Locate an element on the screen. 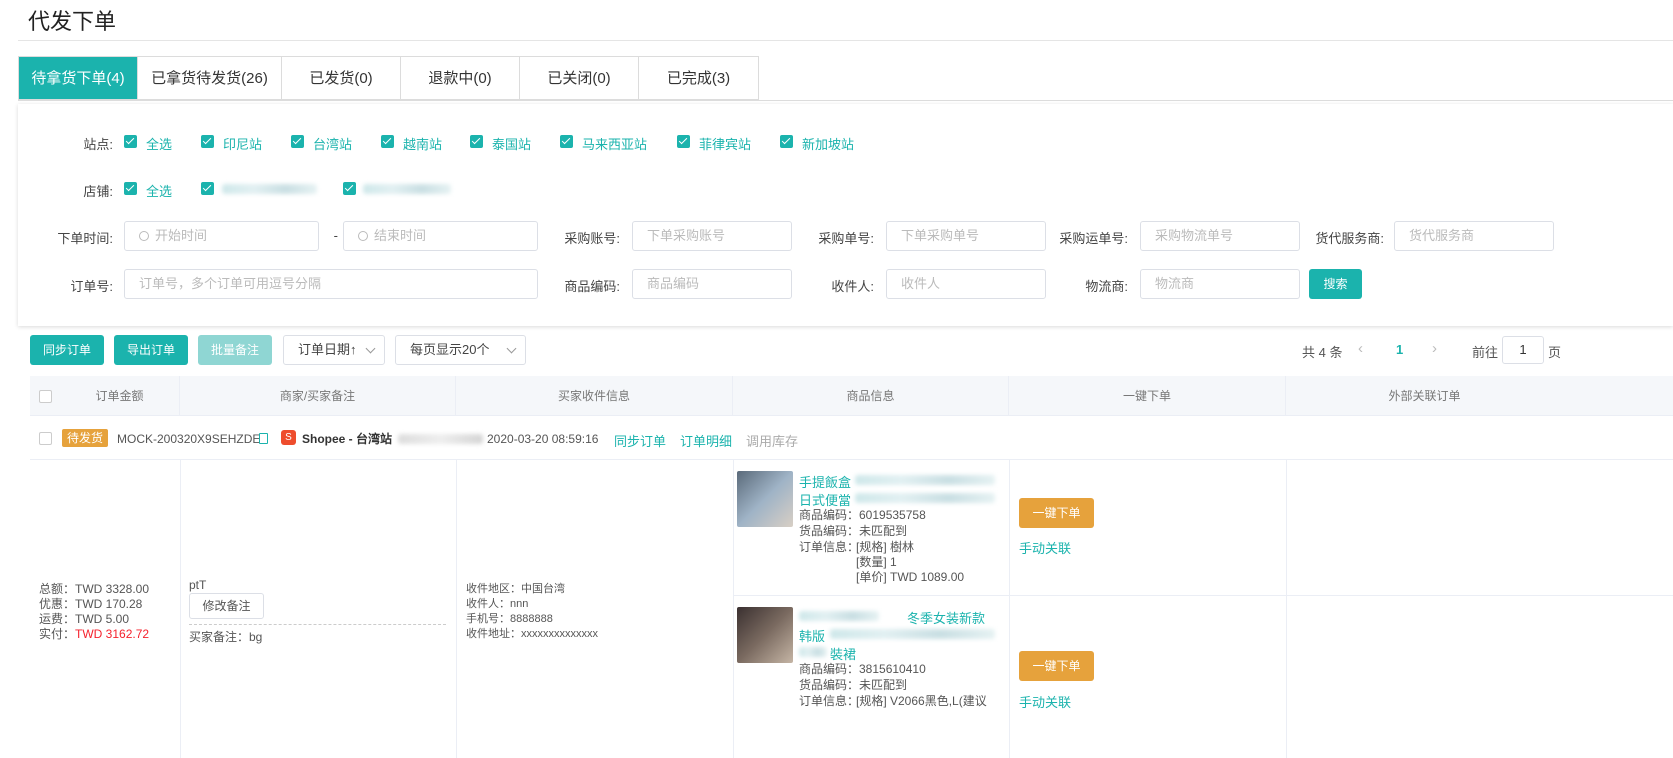 This screenshot has height=758, width=1673. purchase-no-input: 下单采购单号 is located at coordinates (966, 236).